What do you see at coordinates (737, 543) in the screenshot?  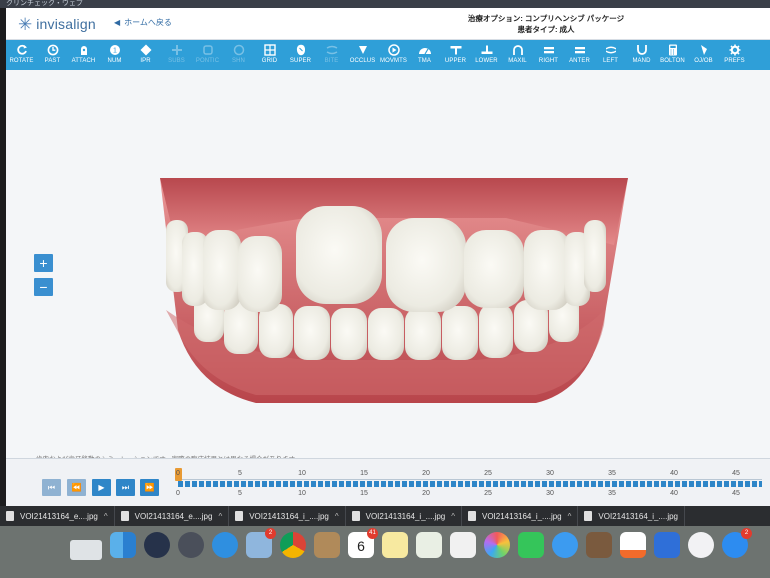 I see `appstore-icon: 2` at bounding box center [737, 543].